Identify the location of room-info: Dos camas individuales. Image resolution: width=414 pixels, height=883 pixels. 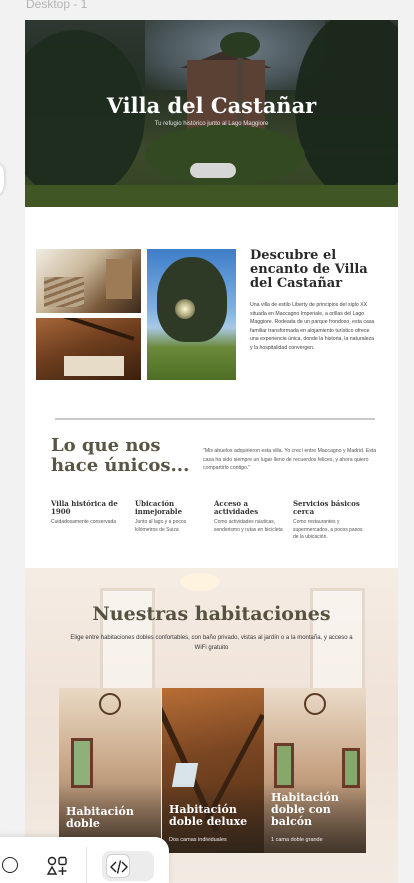
(198, 840).